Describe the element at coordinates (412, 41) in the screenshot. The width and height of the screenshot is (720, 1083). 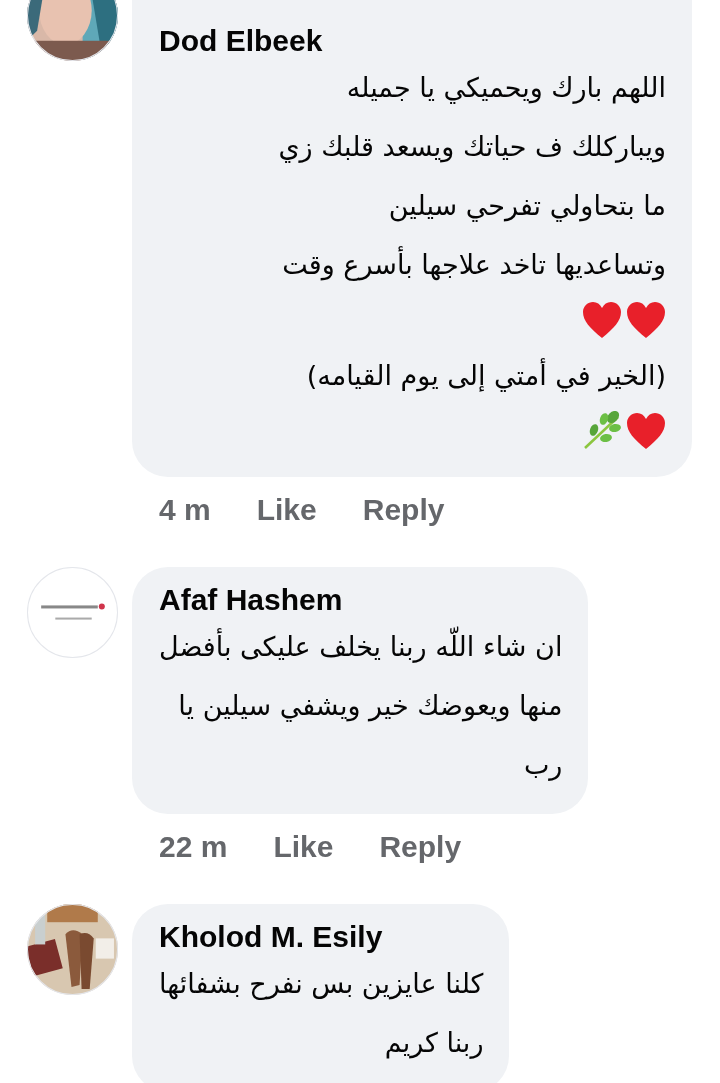
I see `author-name: Dod Elbeek` at that location.